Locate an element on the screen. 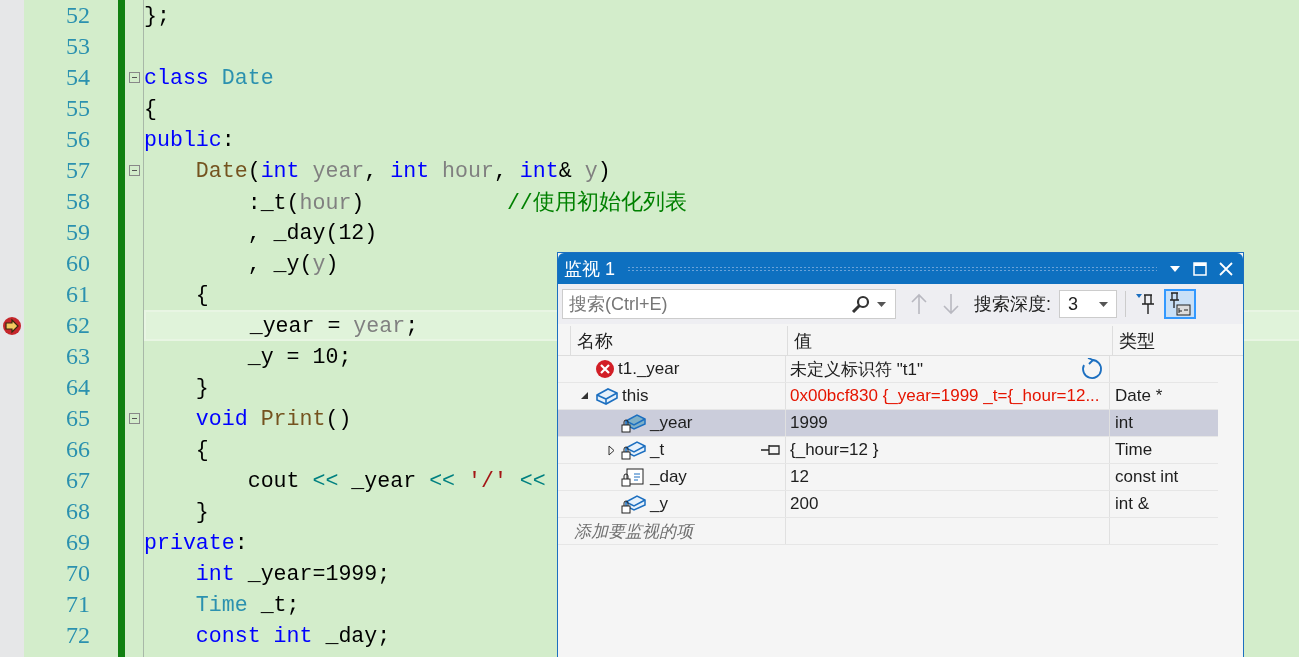 The width and height of the screenshot is (1299, 657). line-number: 64 is located at coordinates (78, 387).